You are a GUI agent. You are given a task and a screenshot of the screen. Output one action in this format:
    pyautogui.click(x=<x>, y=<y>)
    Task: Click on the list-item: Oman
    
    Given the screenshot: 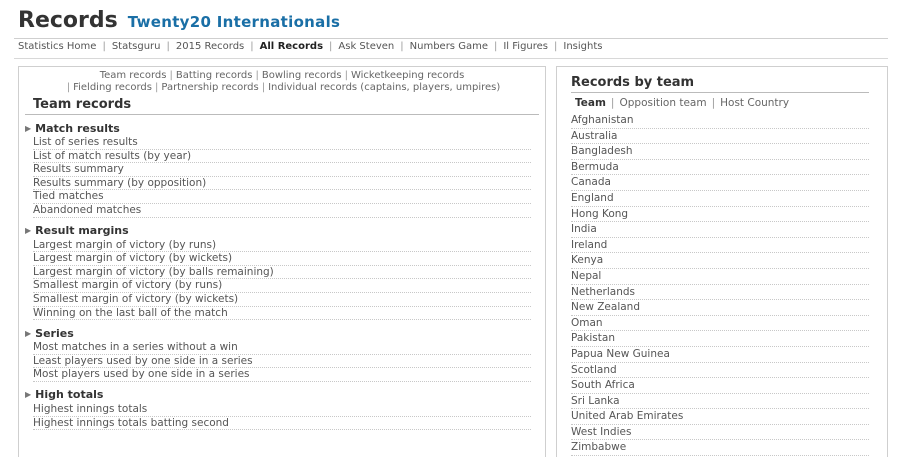 What is the action you would take?
    pyautogui.click(x=720, y=324)
    